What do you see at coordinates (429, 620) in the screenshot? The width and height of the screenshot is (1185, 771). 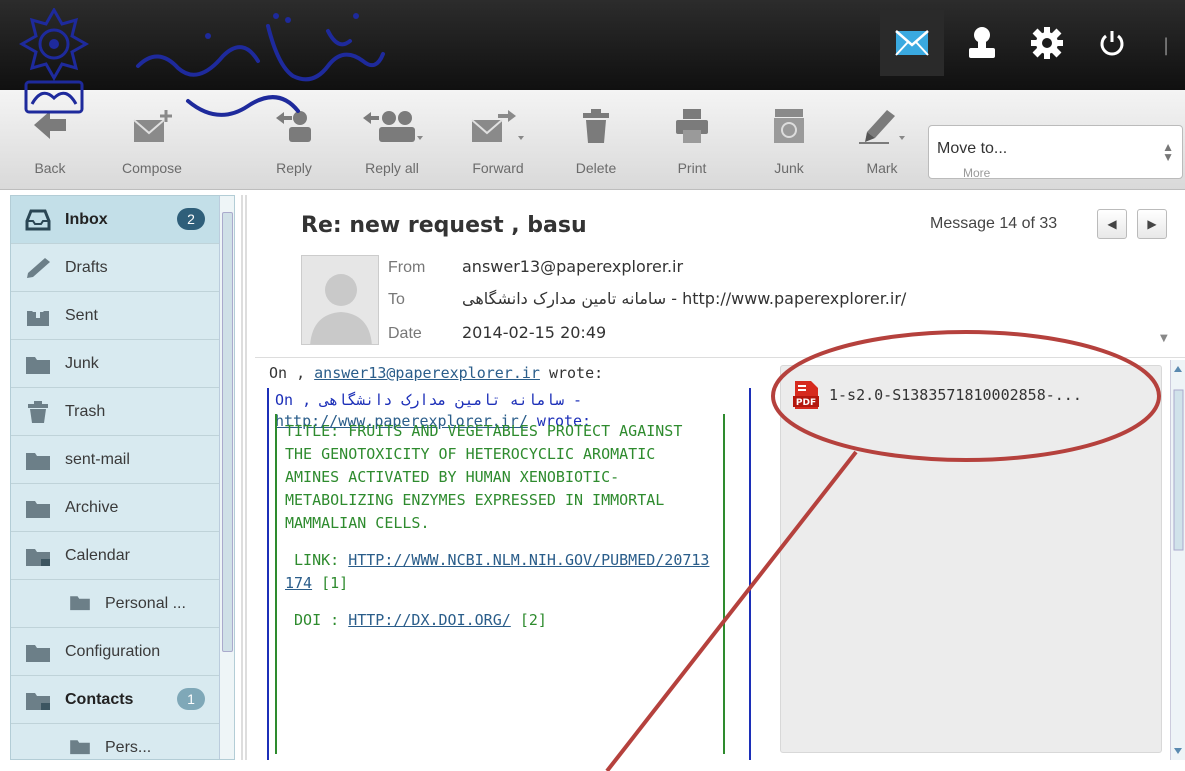 I see `doi-link: HTTP://DX.DOI.ORG/` at bounding box center [429, 620].